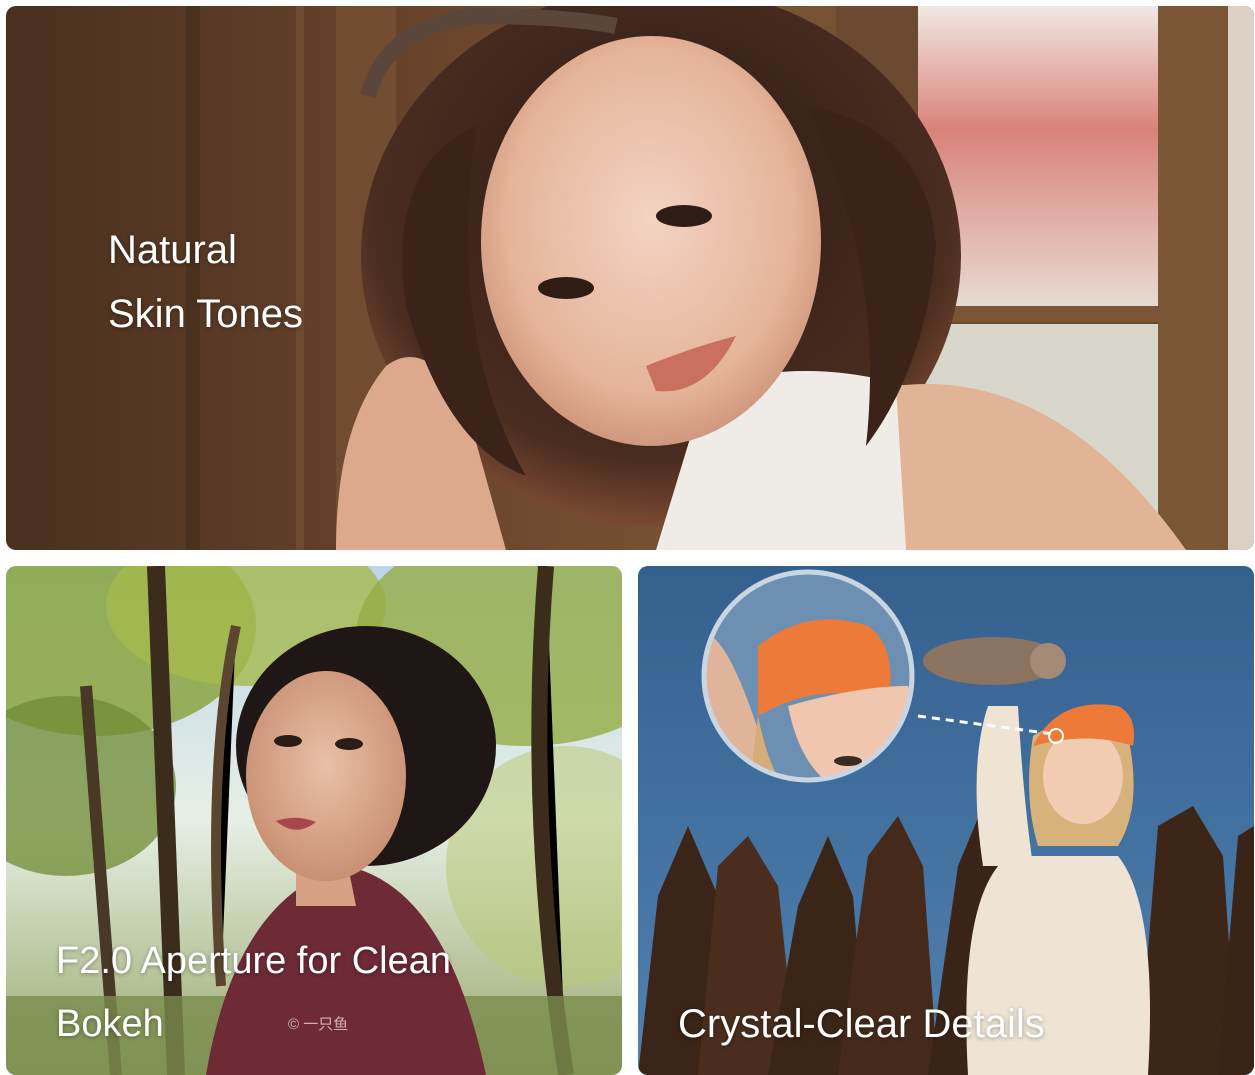  What do you see at coordinates (861, 1024) in the screenshot?
I see `caption-crystal-clear-details: Crystal-Clear Details` at bounding box center [861, 1024].